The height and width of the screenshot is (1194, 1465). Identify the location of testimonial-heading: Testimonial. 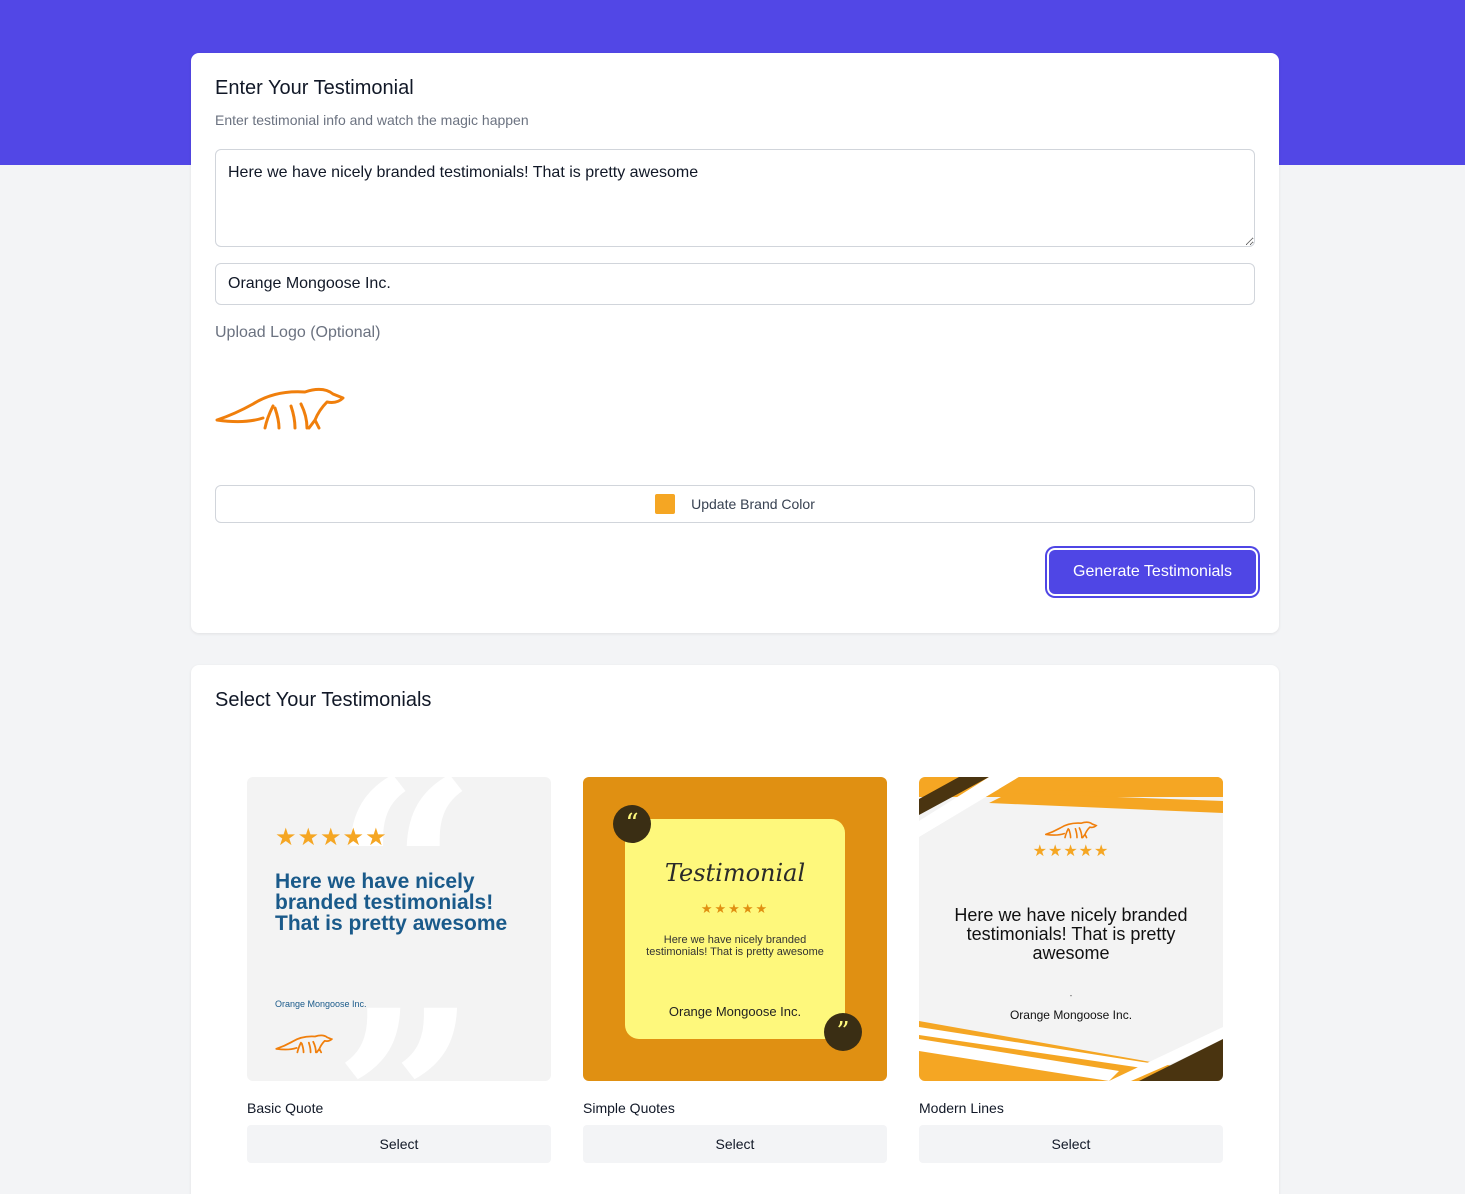
(735, 873).